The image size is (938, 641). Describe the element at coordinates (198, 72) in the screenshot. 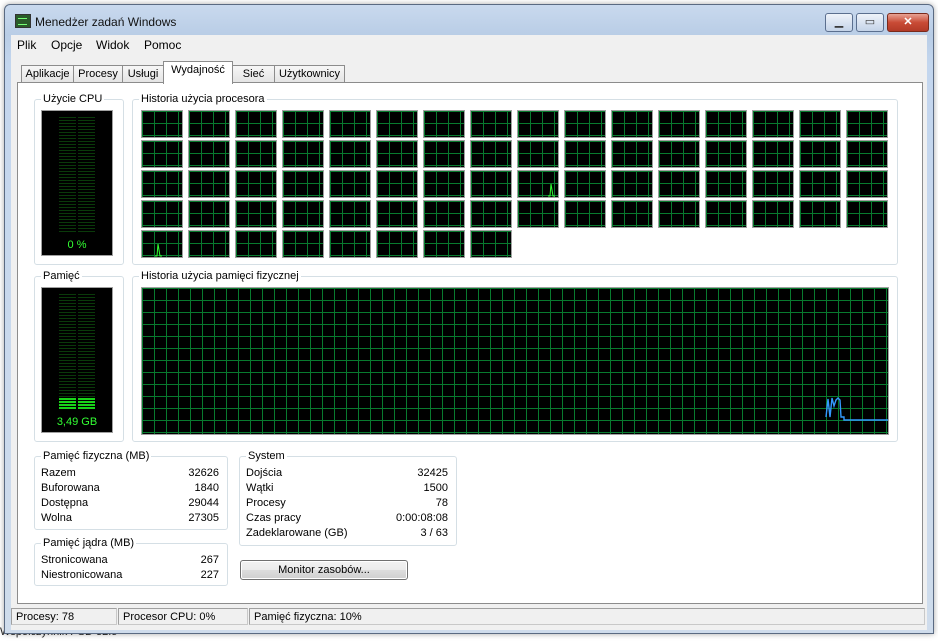

I see `tab-performance: Wydajność` at that location.